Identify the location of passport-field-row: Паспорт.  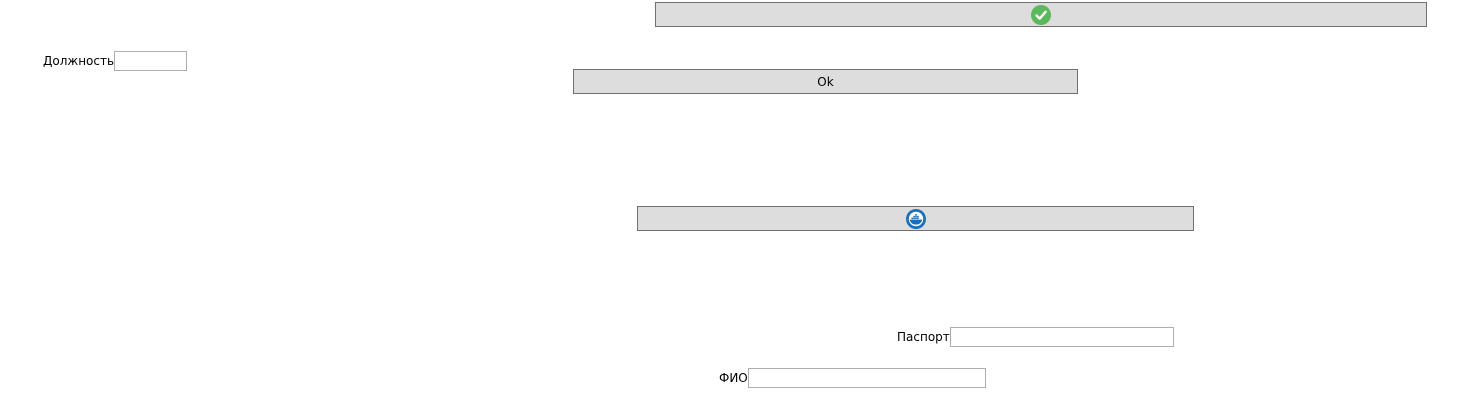
(1035, 337).